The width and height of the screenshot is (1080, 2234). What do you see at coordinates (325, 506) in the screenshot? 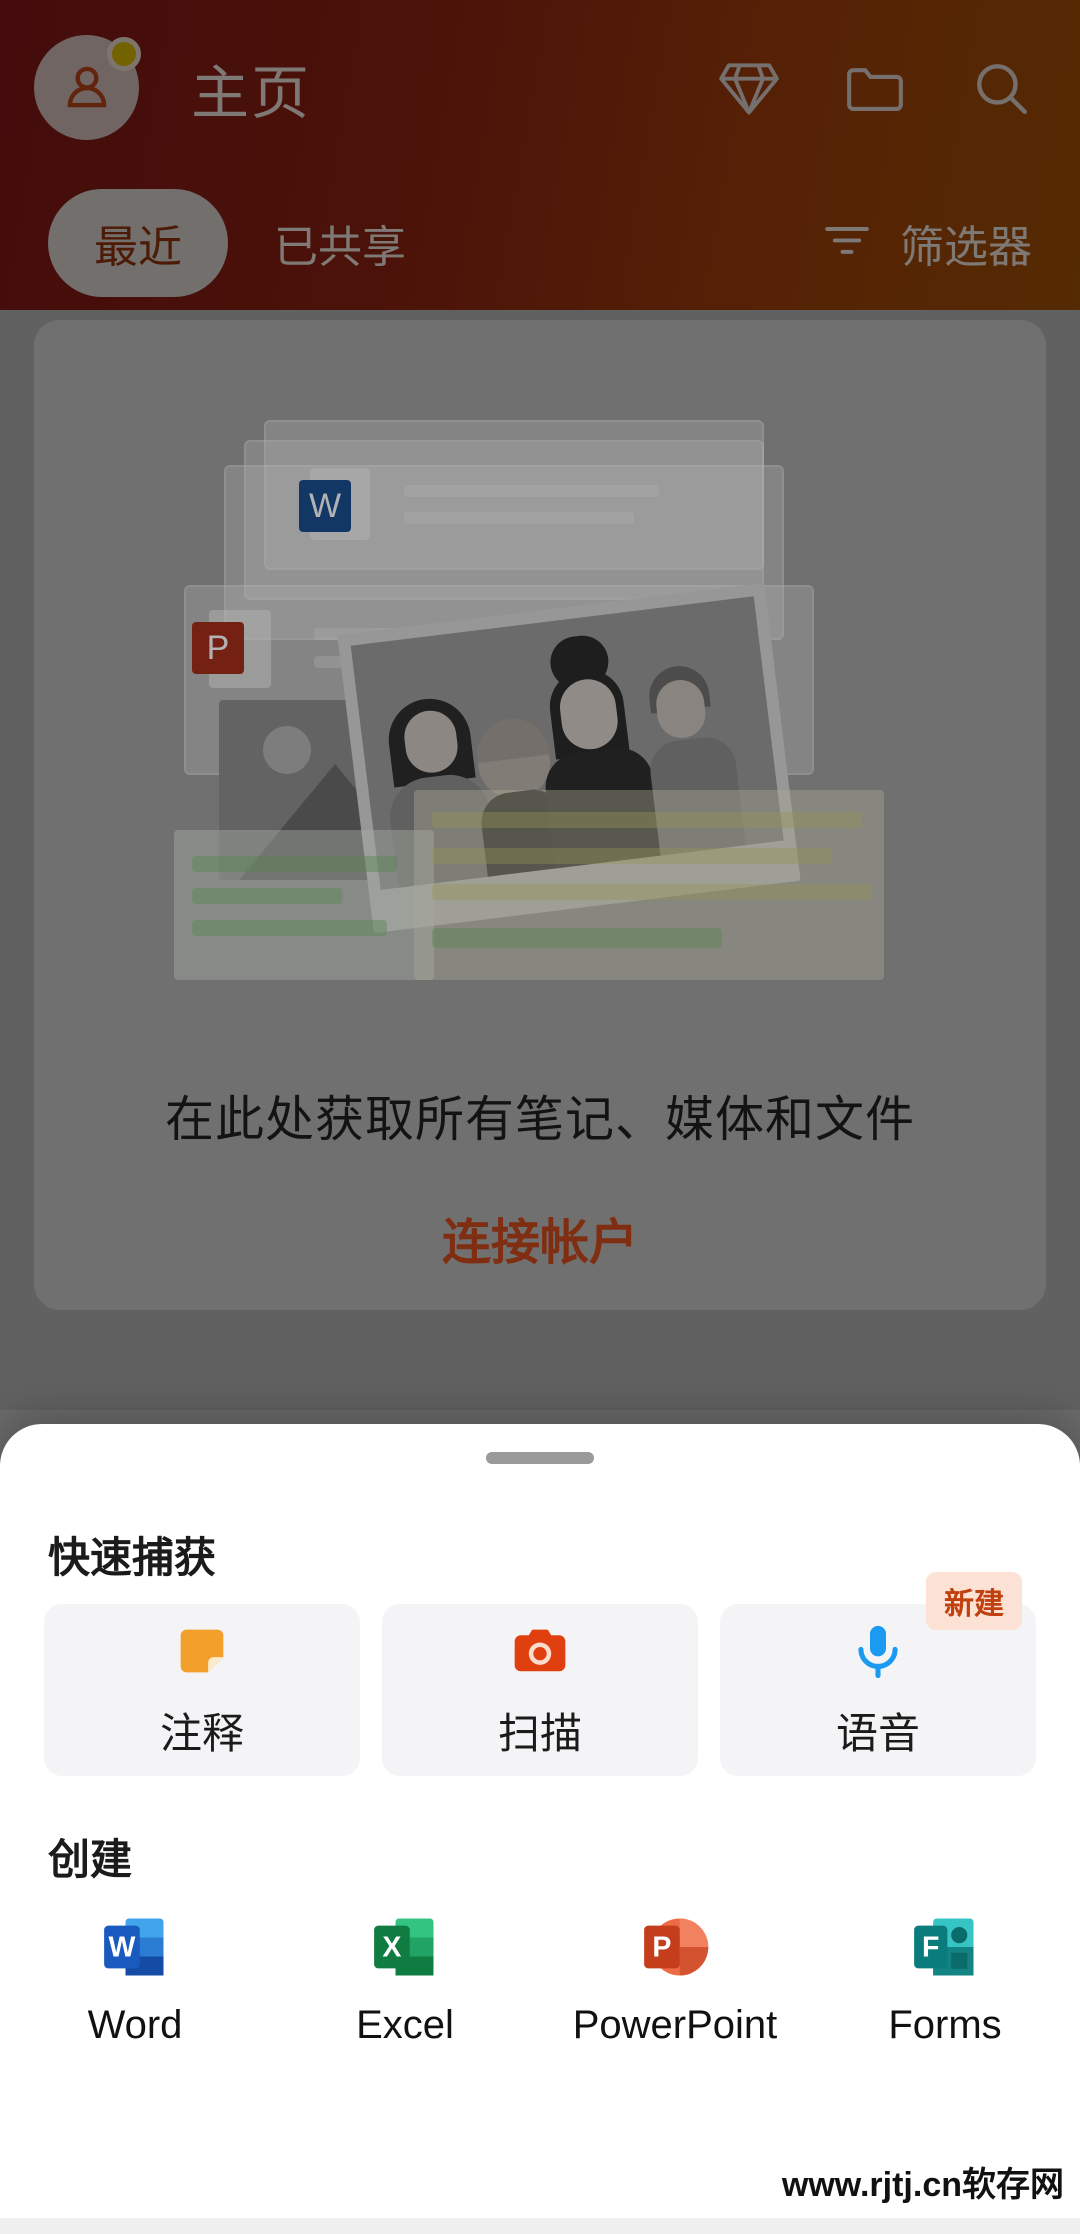
I see `word-doc-icon: W` at bounding box center [325, 506].